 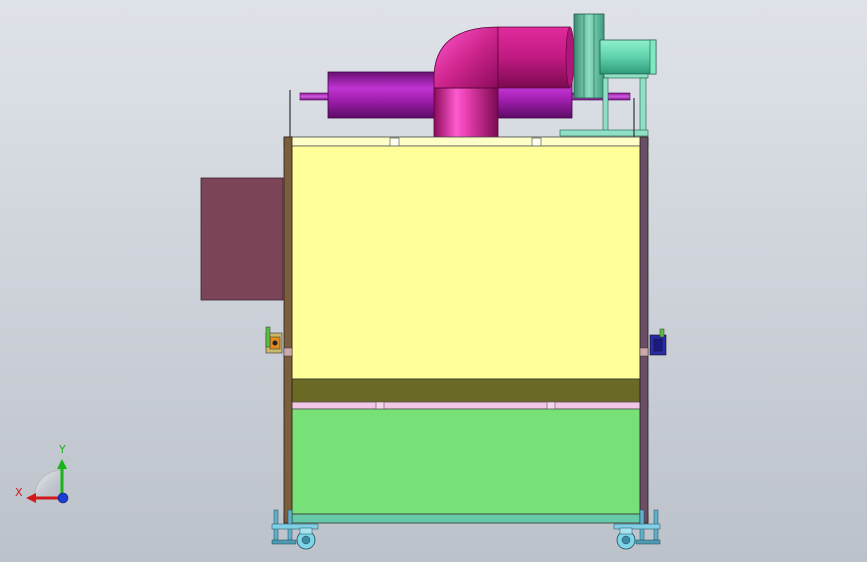 I want to click on right-valve-fitting, so click(x=658, y=342).